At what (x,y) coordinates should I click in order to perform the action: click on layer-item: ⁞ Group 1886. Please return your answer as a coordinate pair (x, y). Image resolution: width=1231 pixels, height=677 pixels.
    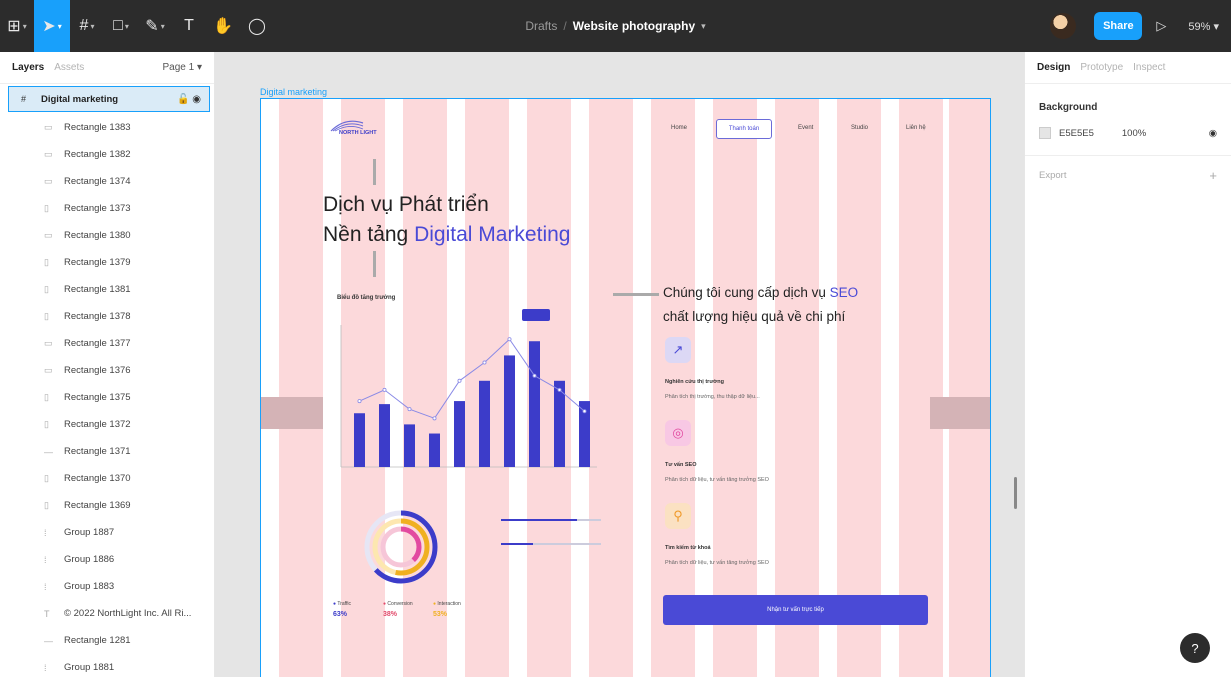
    Looking at the image, I should click on (107, 559).